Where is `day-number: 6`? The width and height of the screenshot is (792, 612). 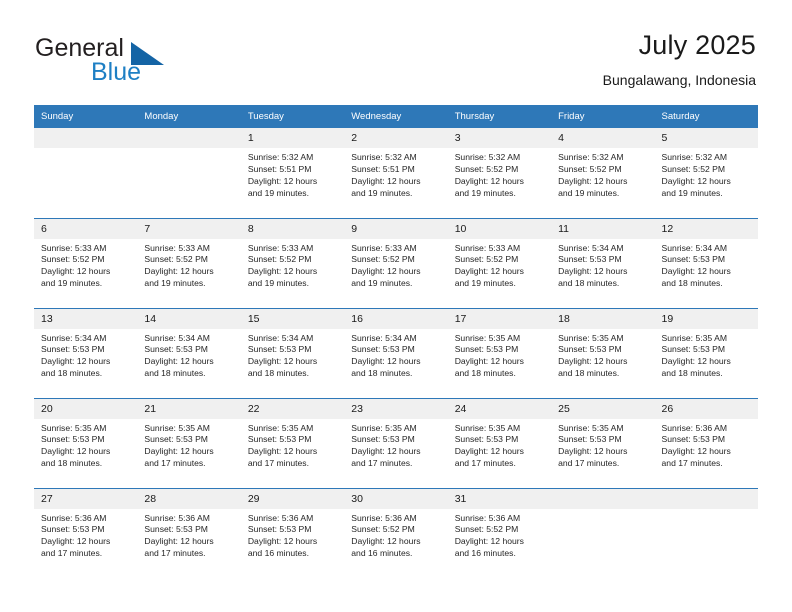
day-number: 6 is located at coordinates (86, 228).